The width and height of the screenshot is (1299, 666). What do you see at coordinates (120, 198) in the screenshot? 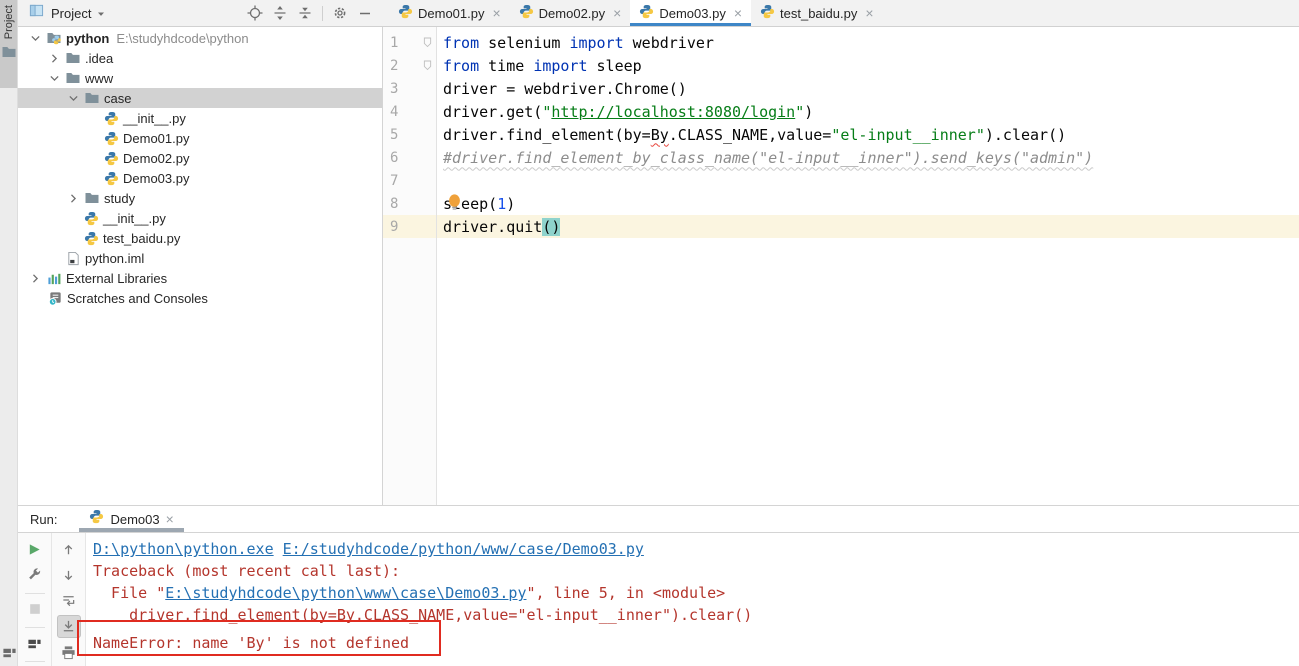
I see `tree-item-label: study` at bounding box center [120, 198].